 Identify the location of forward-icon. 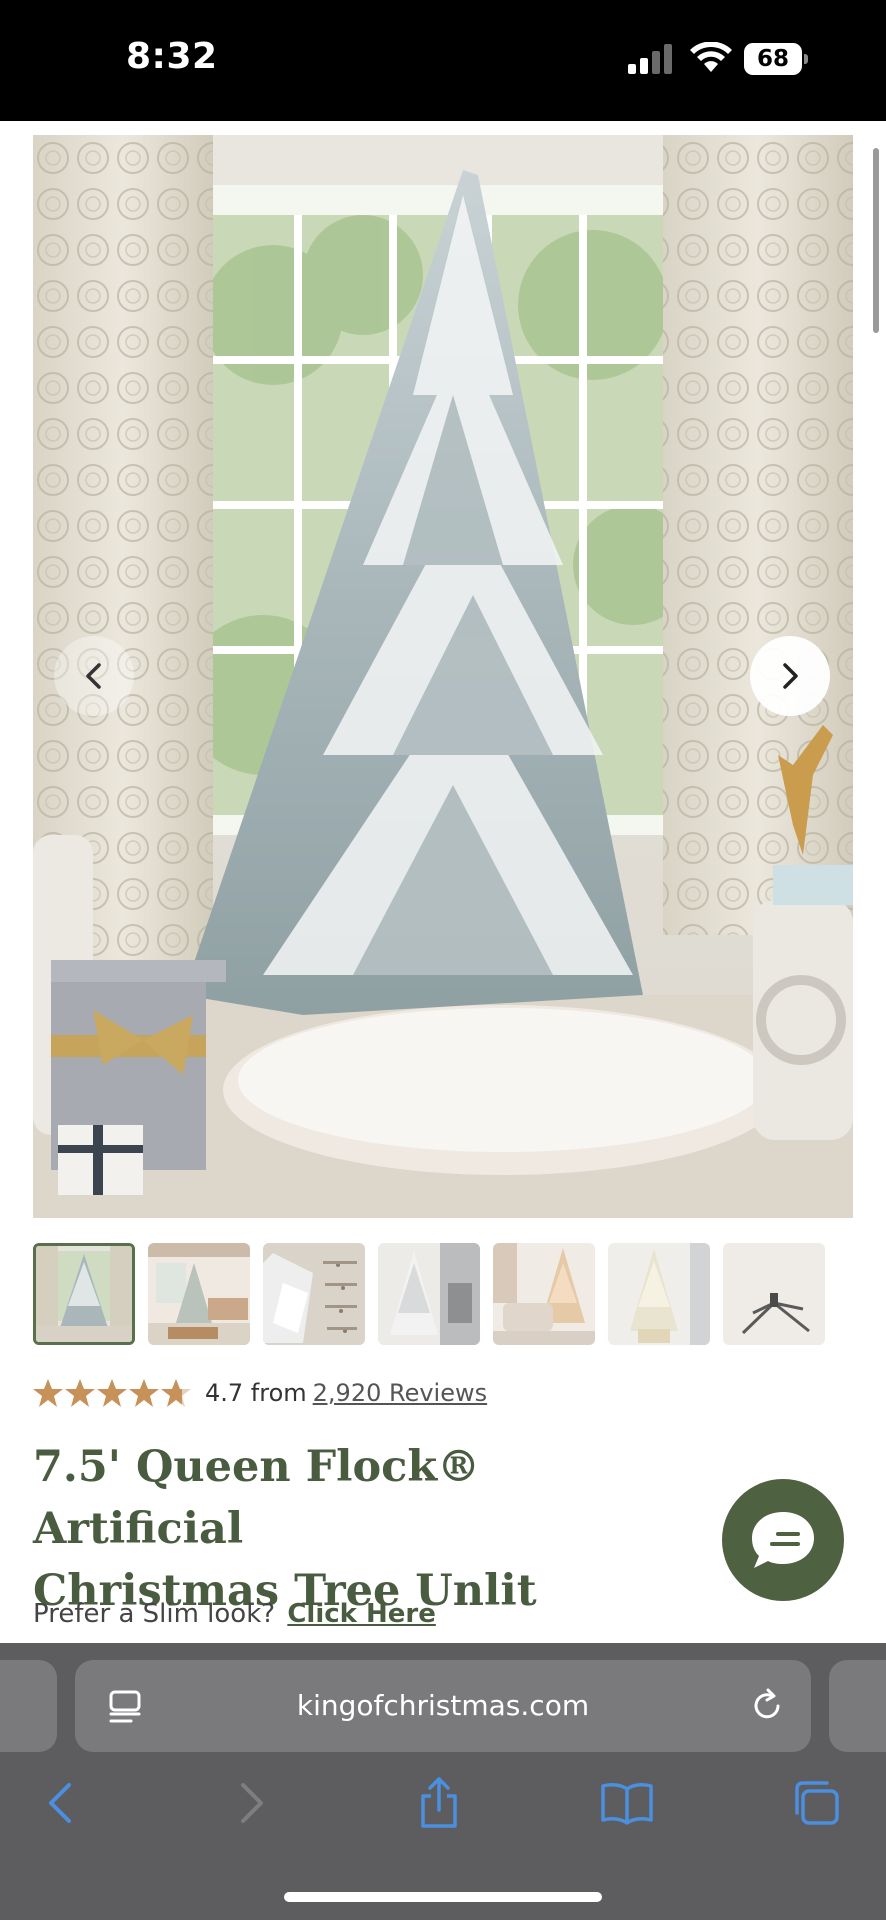
(252, 1803).